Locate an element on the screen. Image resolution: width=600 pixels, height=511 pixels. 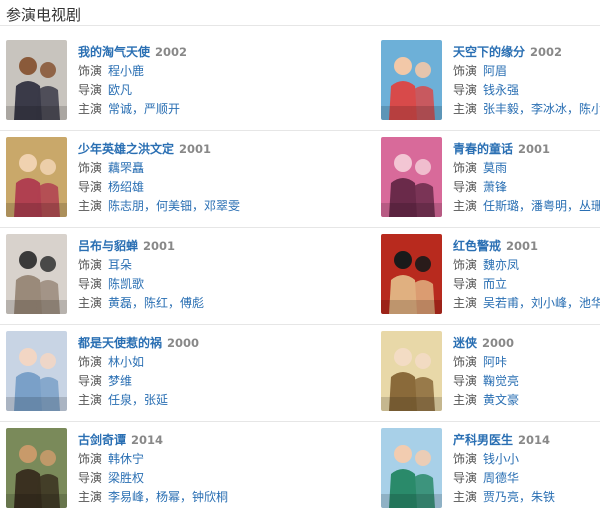
role-link: 魏亦凤 is located at coordinates (501, 265).